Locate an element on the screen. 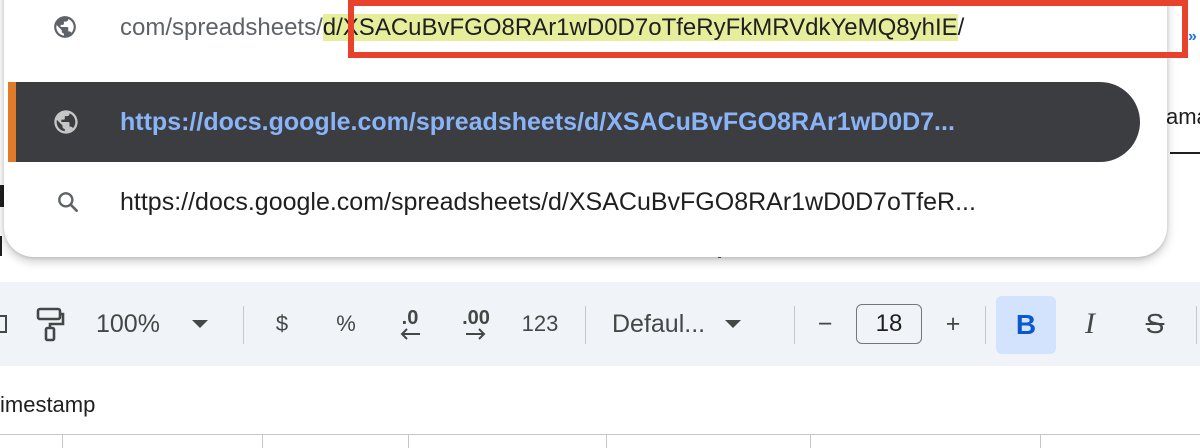  increase-decimal-button: .00 is located at coordinates (476, 324).